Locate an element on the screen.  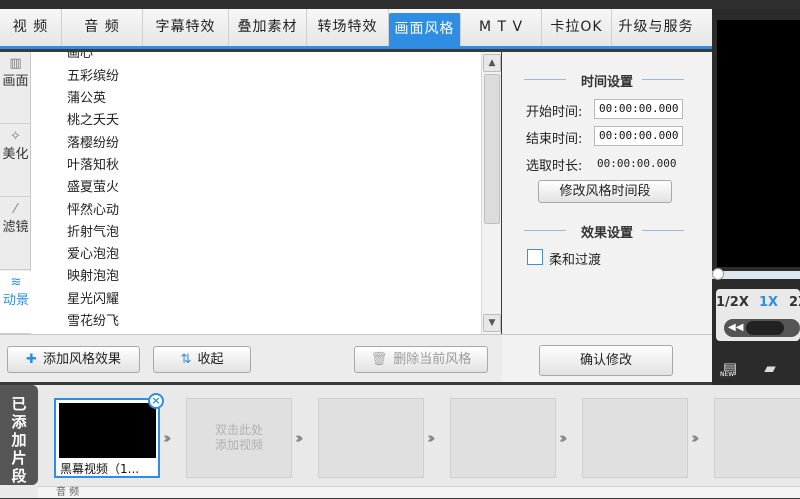
effect-settings-title: 效果设置 is located at coordinates (606, 233).